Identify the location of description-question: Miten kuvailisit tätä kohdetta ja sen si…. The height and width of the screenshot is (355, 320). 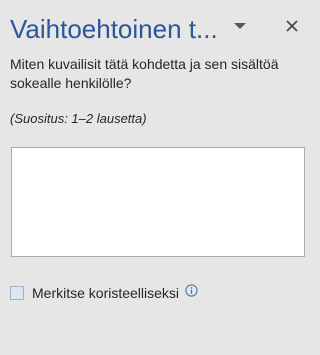
(144, 73).